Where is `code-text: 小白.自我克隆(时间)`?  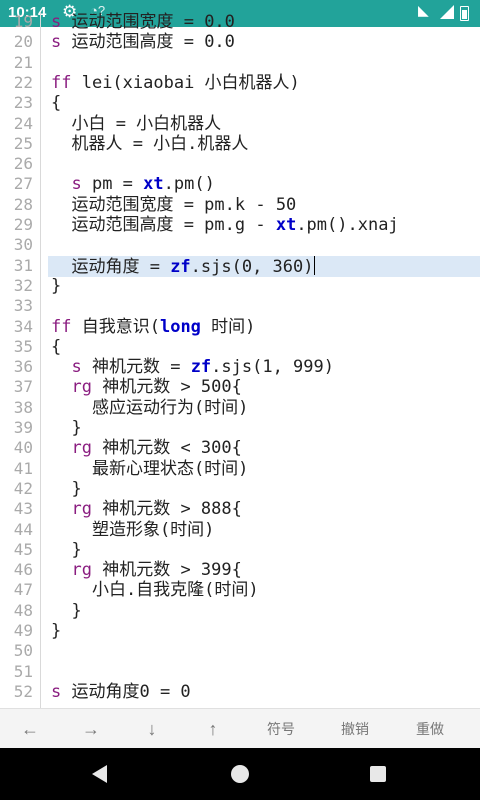 code-text: 小白.自我克隆(时间) is located at coordinates (155, 590).